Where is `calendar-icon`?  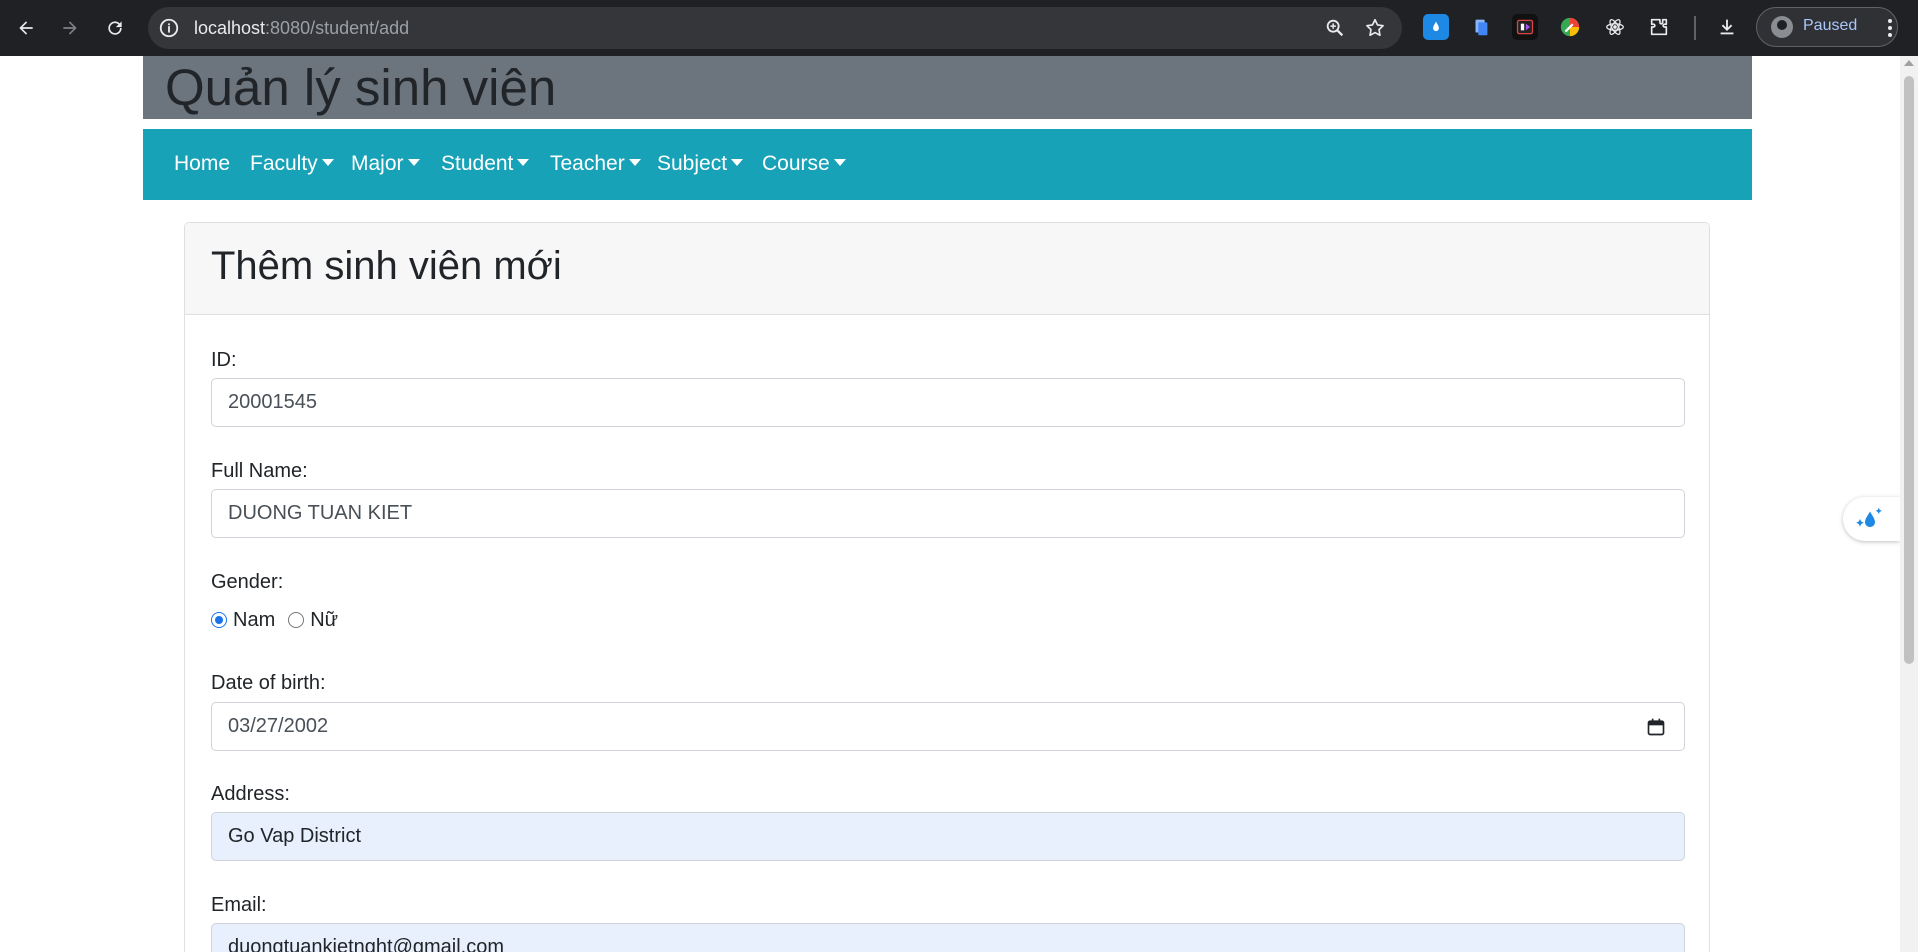 calendar-icon is located at coordinates (1656, 727).